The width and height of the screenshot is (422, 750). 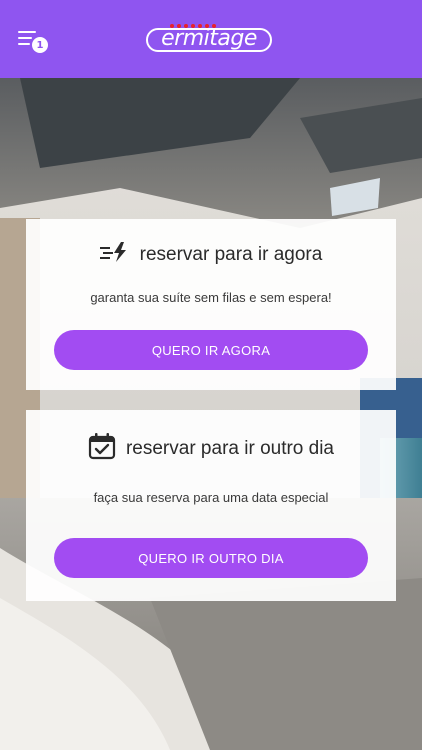 I want to click on logo-text: ermitage, so click(x=209, y=38).